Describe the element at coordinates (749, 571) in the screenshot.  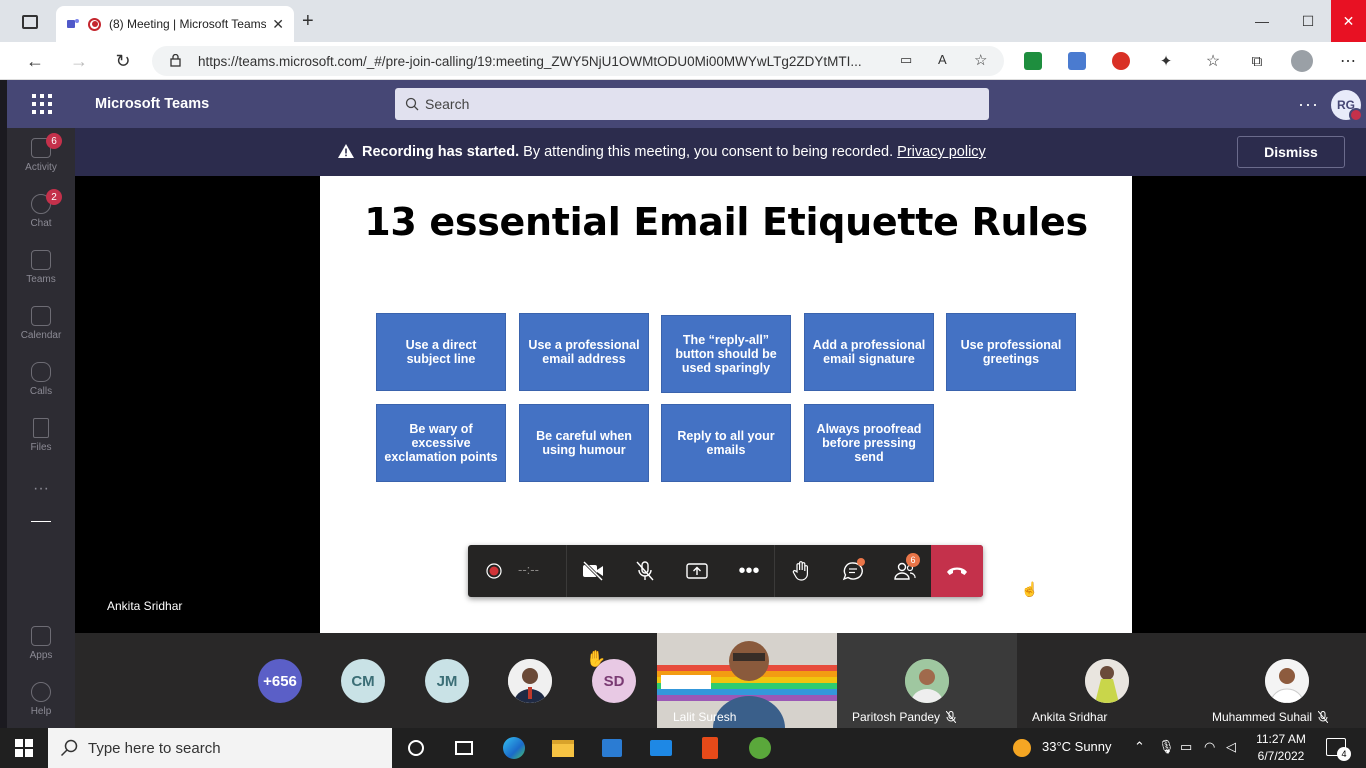
I see `more-actions-icon: •••` at that location.